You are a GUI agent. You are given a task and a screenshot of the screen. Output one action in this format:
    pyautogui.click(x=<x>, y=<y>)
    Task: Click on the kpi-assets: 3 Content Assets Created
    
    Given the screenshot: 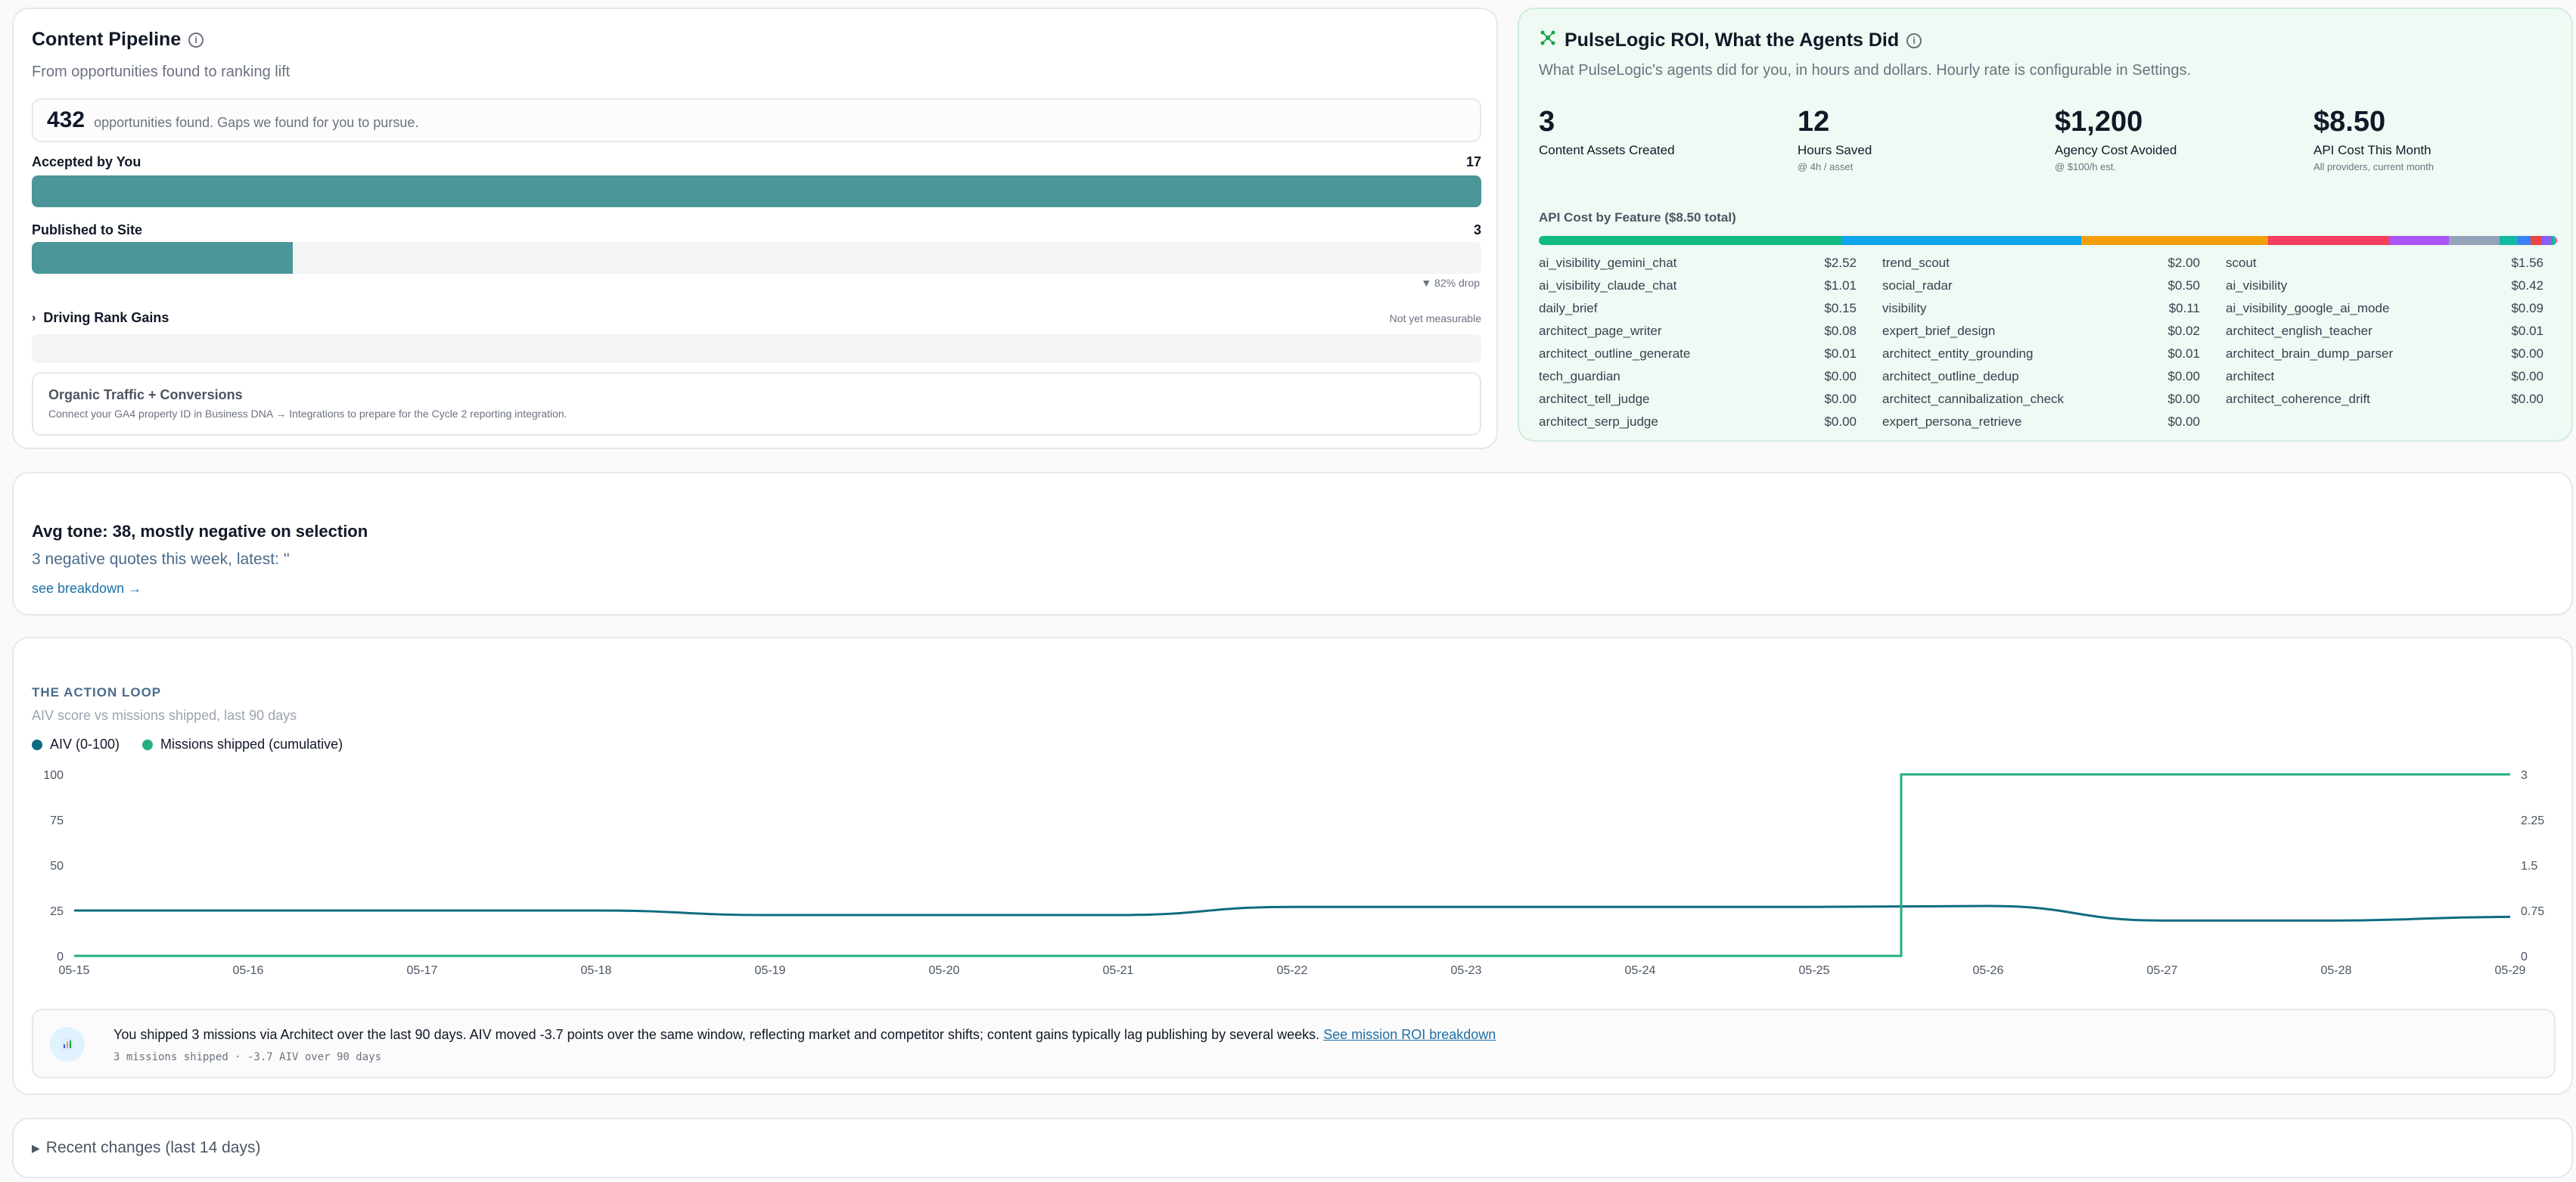 What is the action you would take?
    pyautogui.click(x=1607, y=132)
    